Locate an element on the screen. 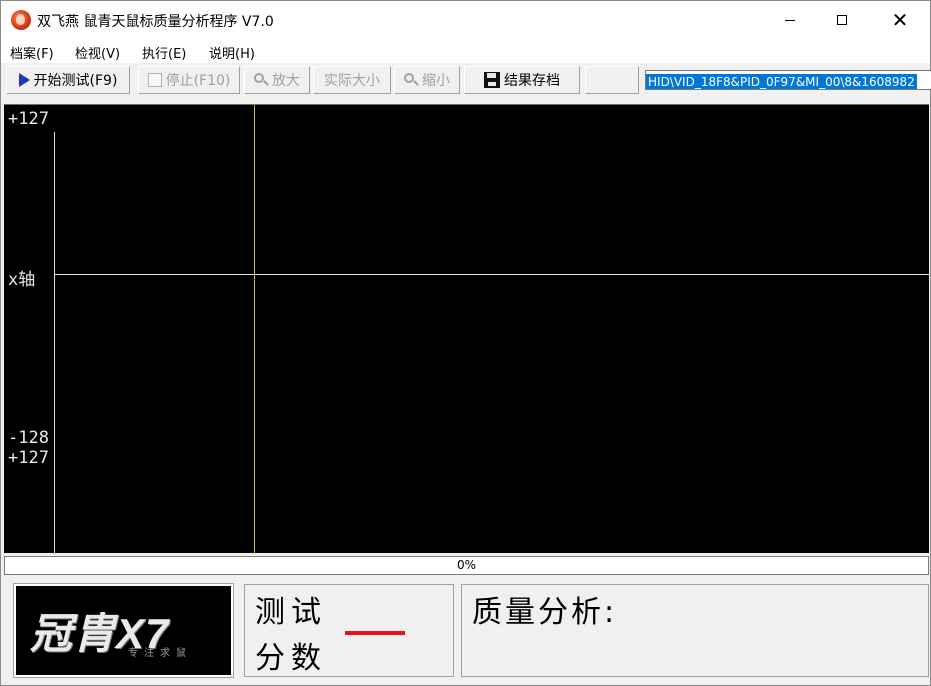 Image resolution: width=931 pixels, height=686 pixels. menu-help: 说明(H) is located at coordinates (232, 52).